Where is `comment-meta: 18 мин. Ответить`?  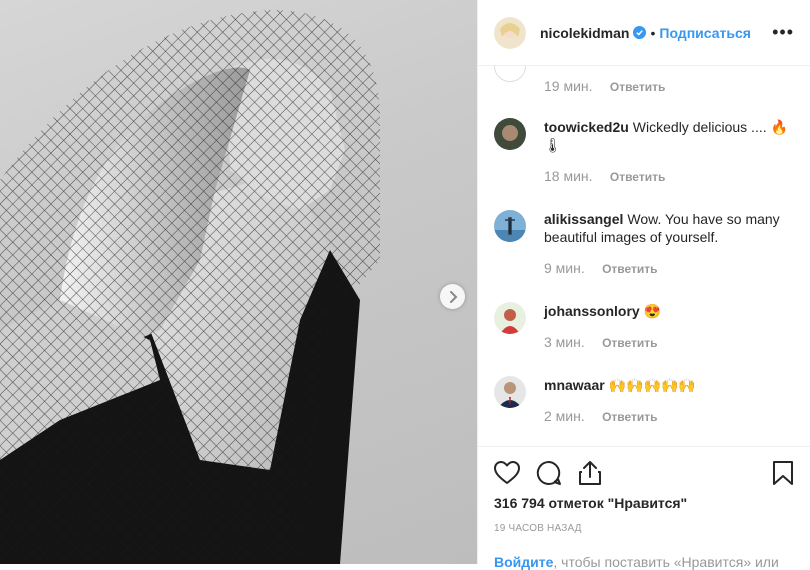 comment-meta: 18 мин. Ответить is located at coordinates (669, 176).